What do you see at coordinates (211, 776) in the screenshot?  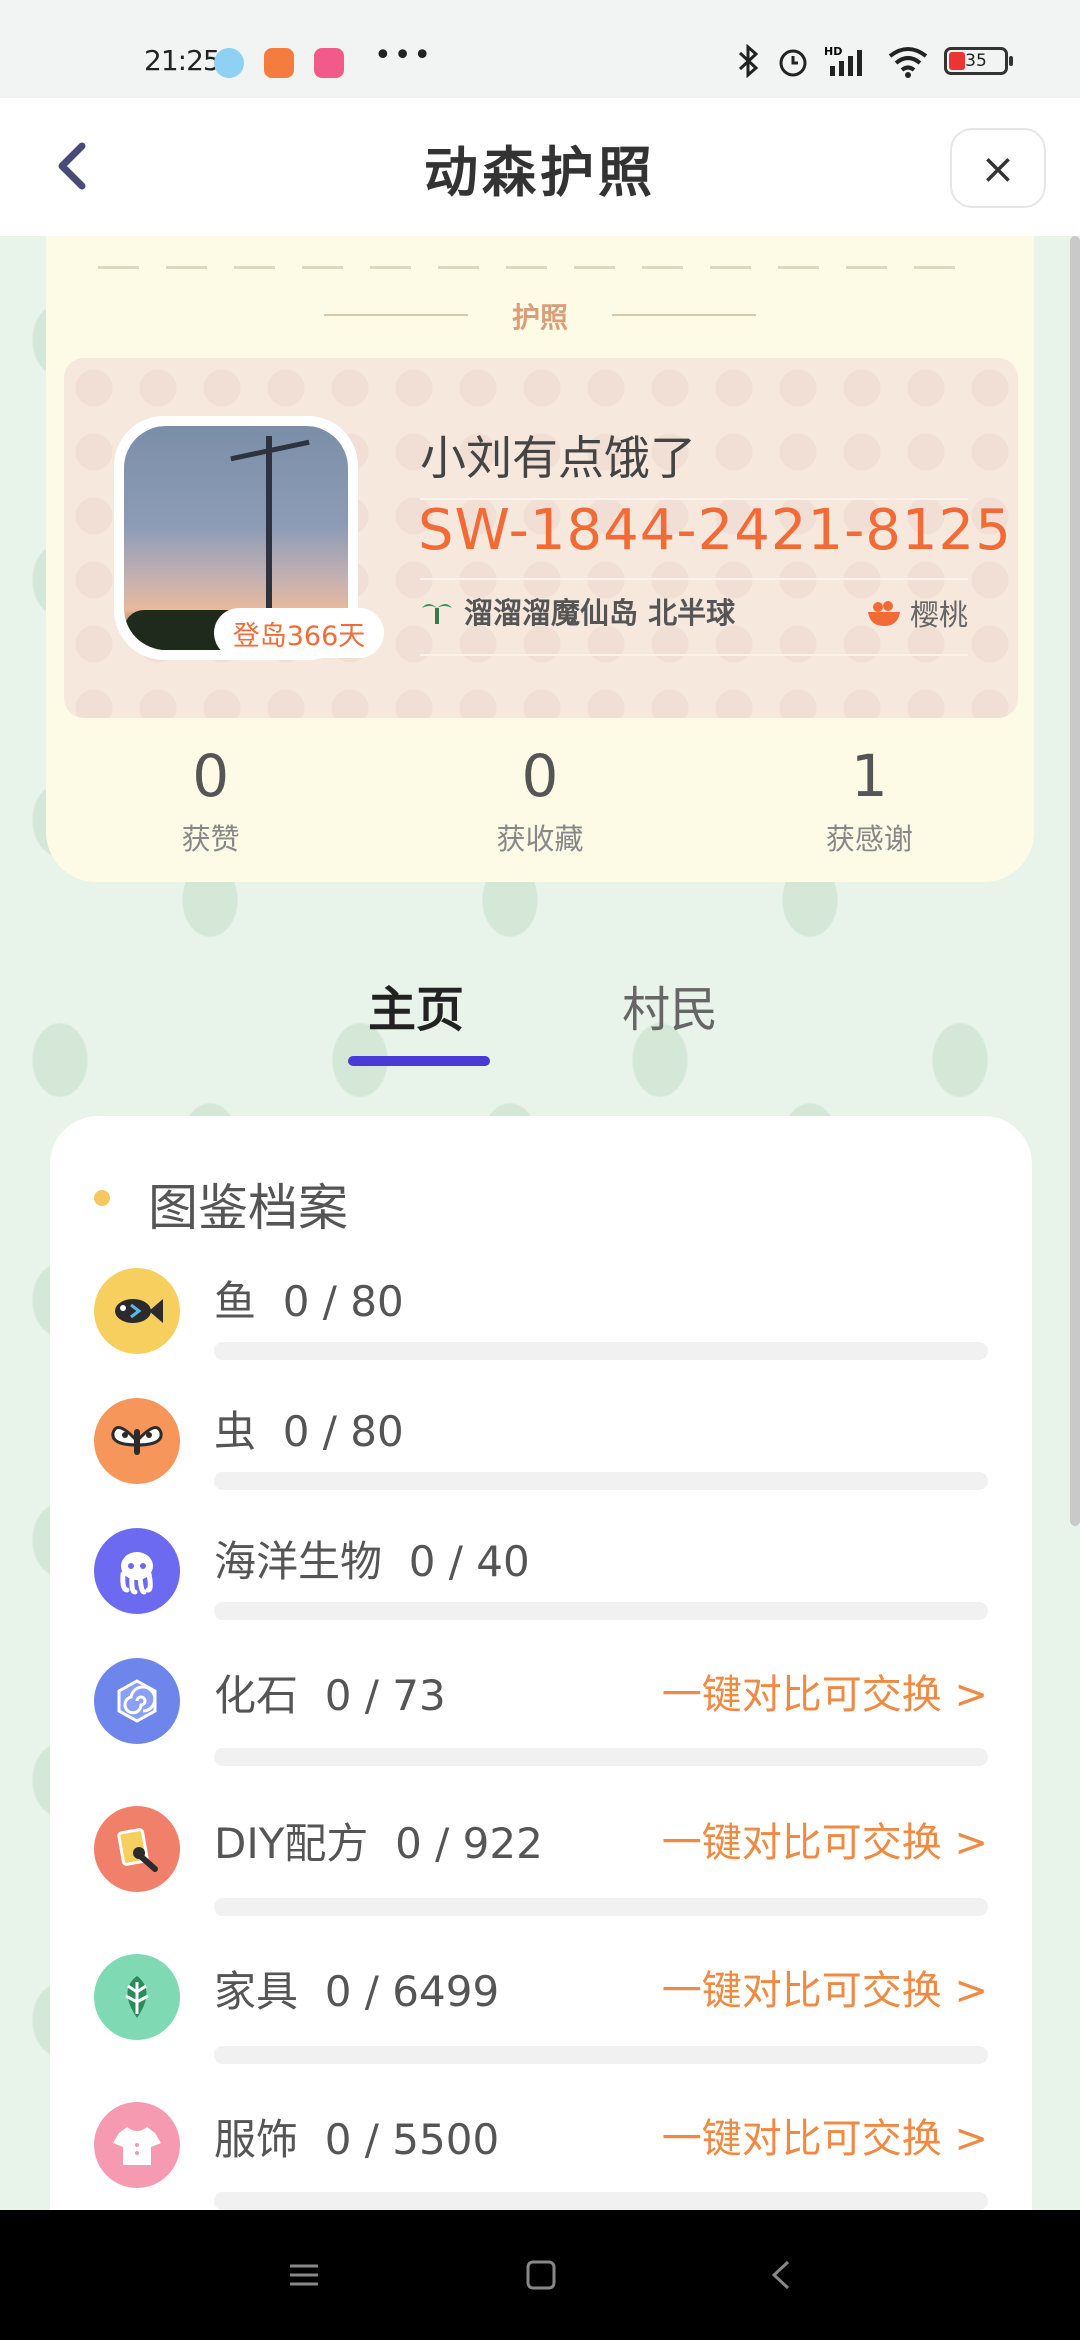 I see `stat-likes-value: 0` at bounding box center [211, 776].